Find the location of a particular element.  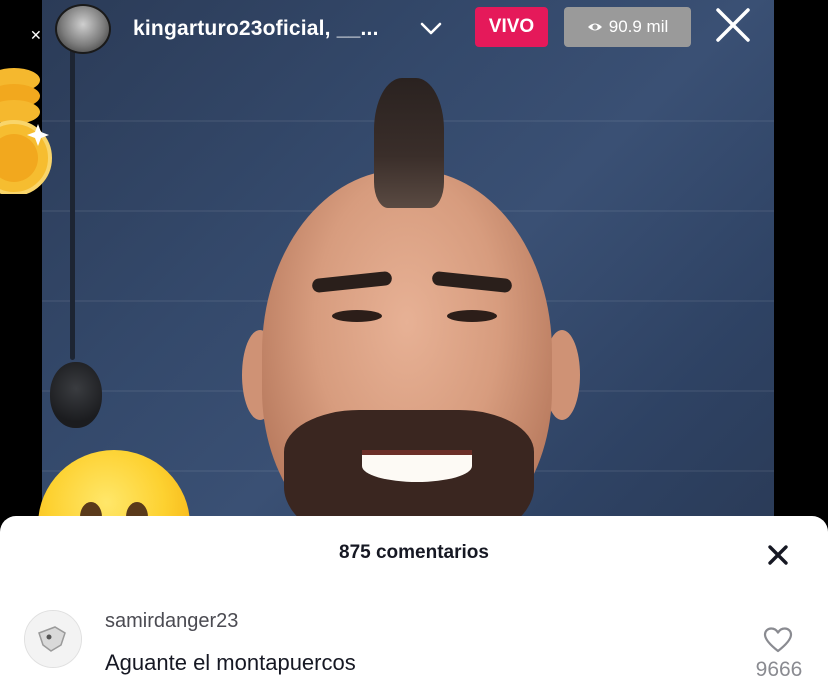

live-badge: VIVO is located at coordinates (511, 27).